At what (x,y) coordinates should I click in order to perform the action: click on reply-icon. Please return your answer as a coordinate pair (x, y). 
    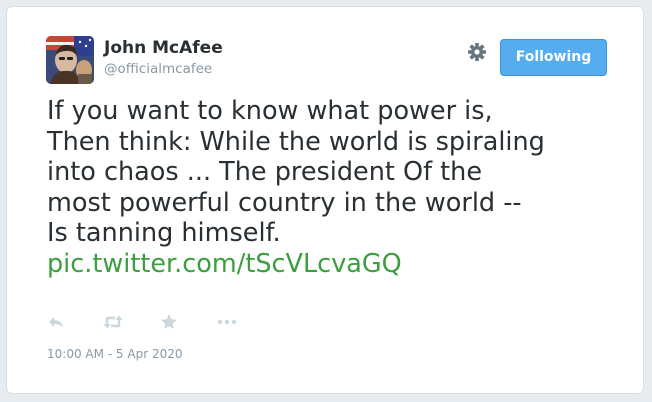
    Looking at the image, I should click on (58, 322).